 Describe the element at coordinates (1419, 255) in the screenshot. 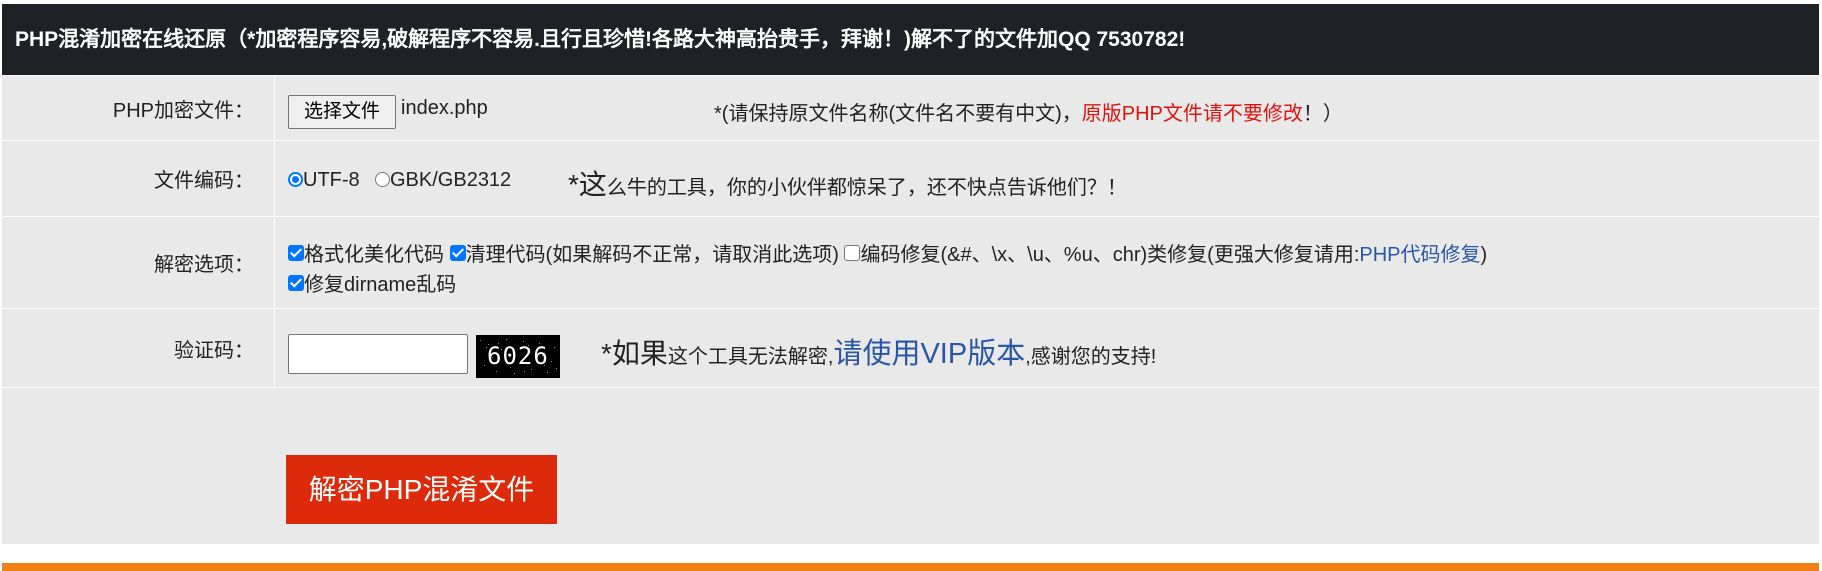

I see `php-code-repair-link: PHP代码修复` at that location.